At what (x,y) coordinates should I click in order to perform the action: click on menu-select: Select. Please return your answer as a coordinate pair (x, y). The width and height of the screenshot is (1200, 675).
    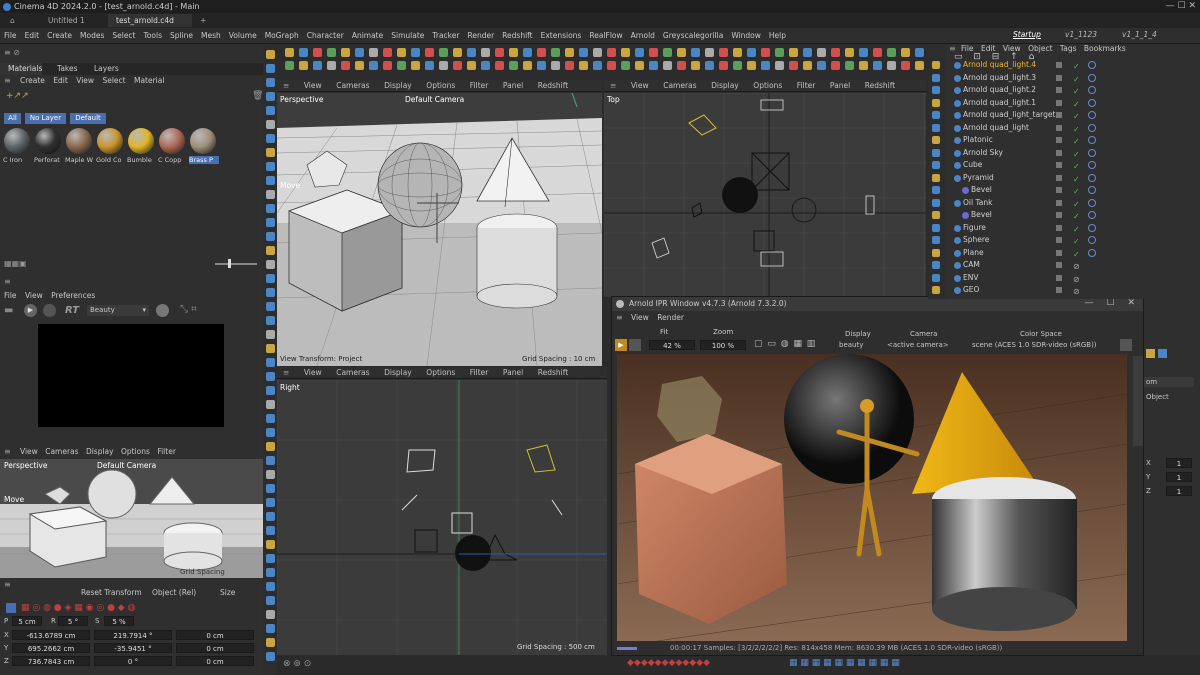
    Looking at the image, I should click on (123, 35).